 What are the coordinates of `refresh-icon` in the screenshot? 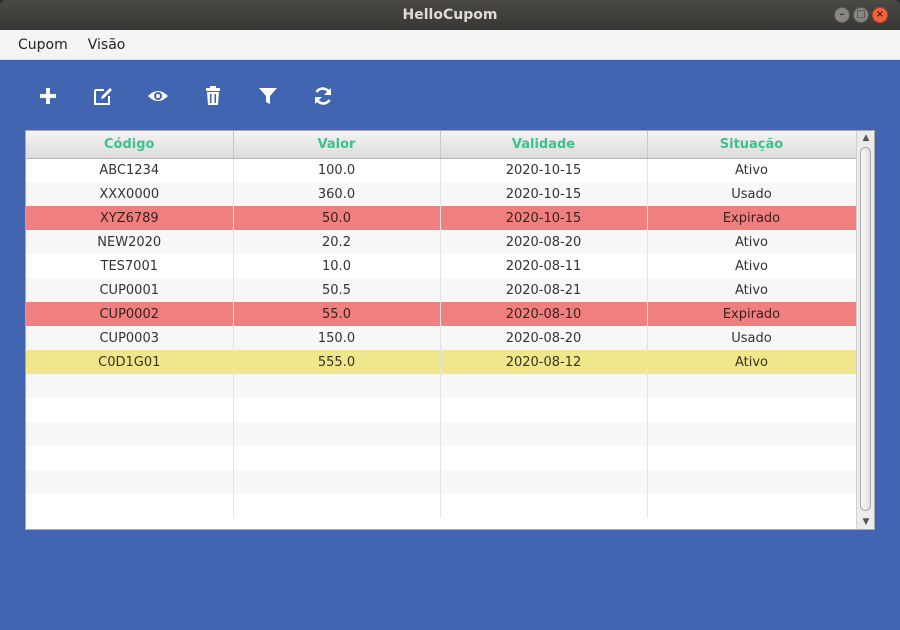 It's located at (322, 96).